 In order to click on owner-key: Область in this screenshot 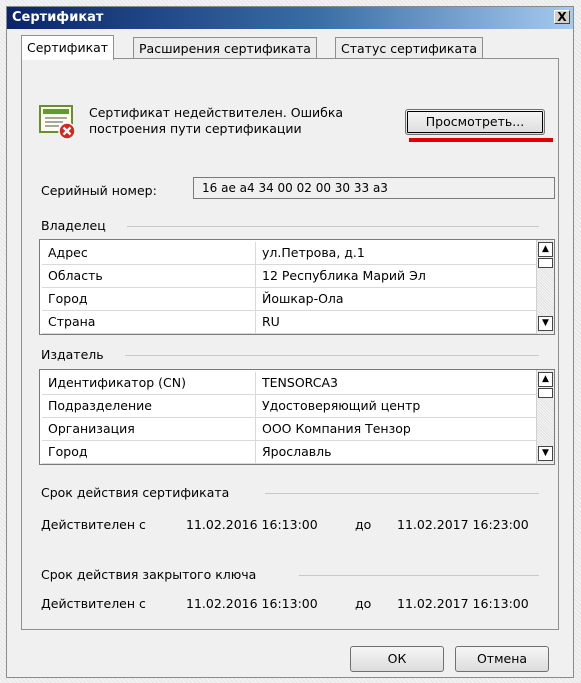, I will do `click(149, 276)`.